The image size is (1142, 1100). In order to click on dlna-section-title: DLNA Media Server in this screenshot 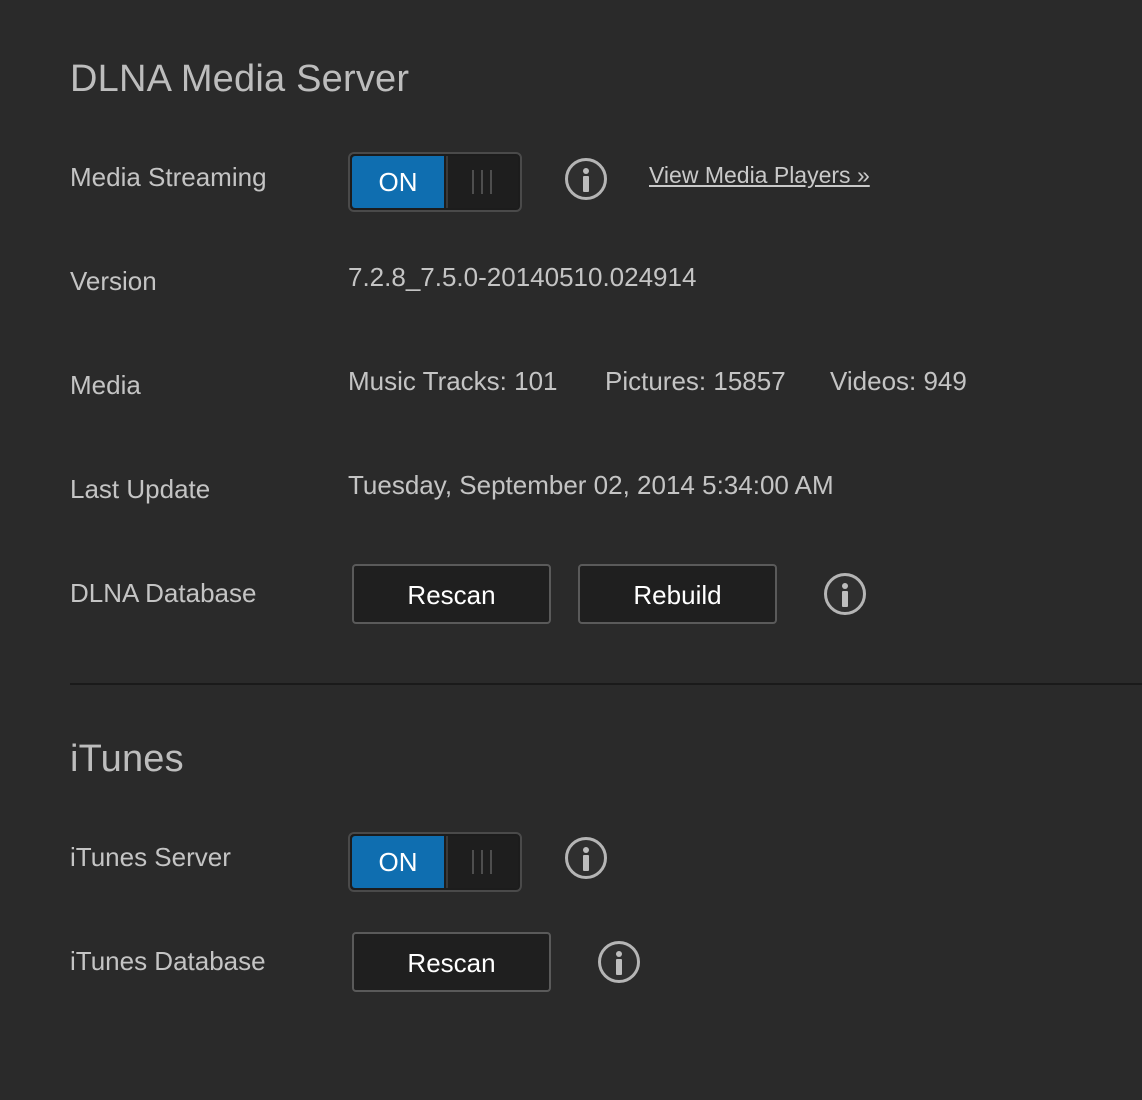, I will do `click(240, 79)`.